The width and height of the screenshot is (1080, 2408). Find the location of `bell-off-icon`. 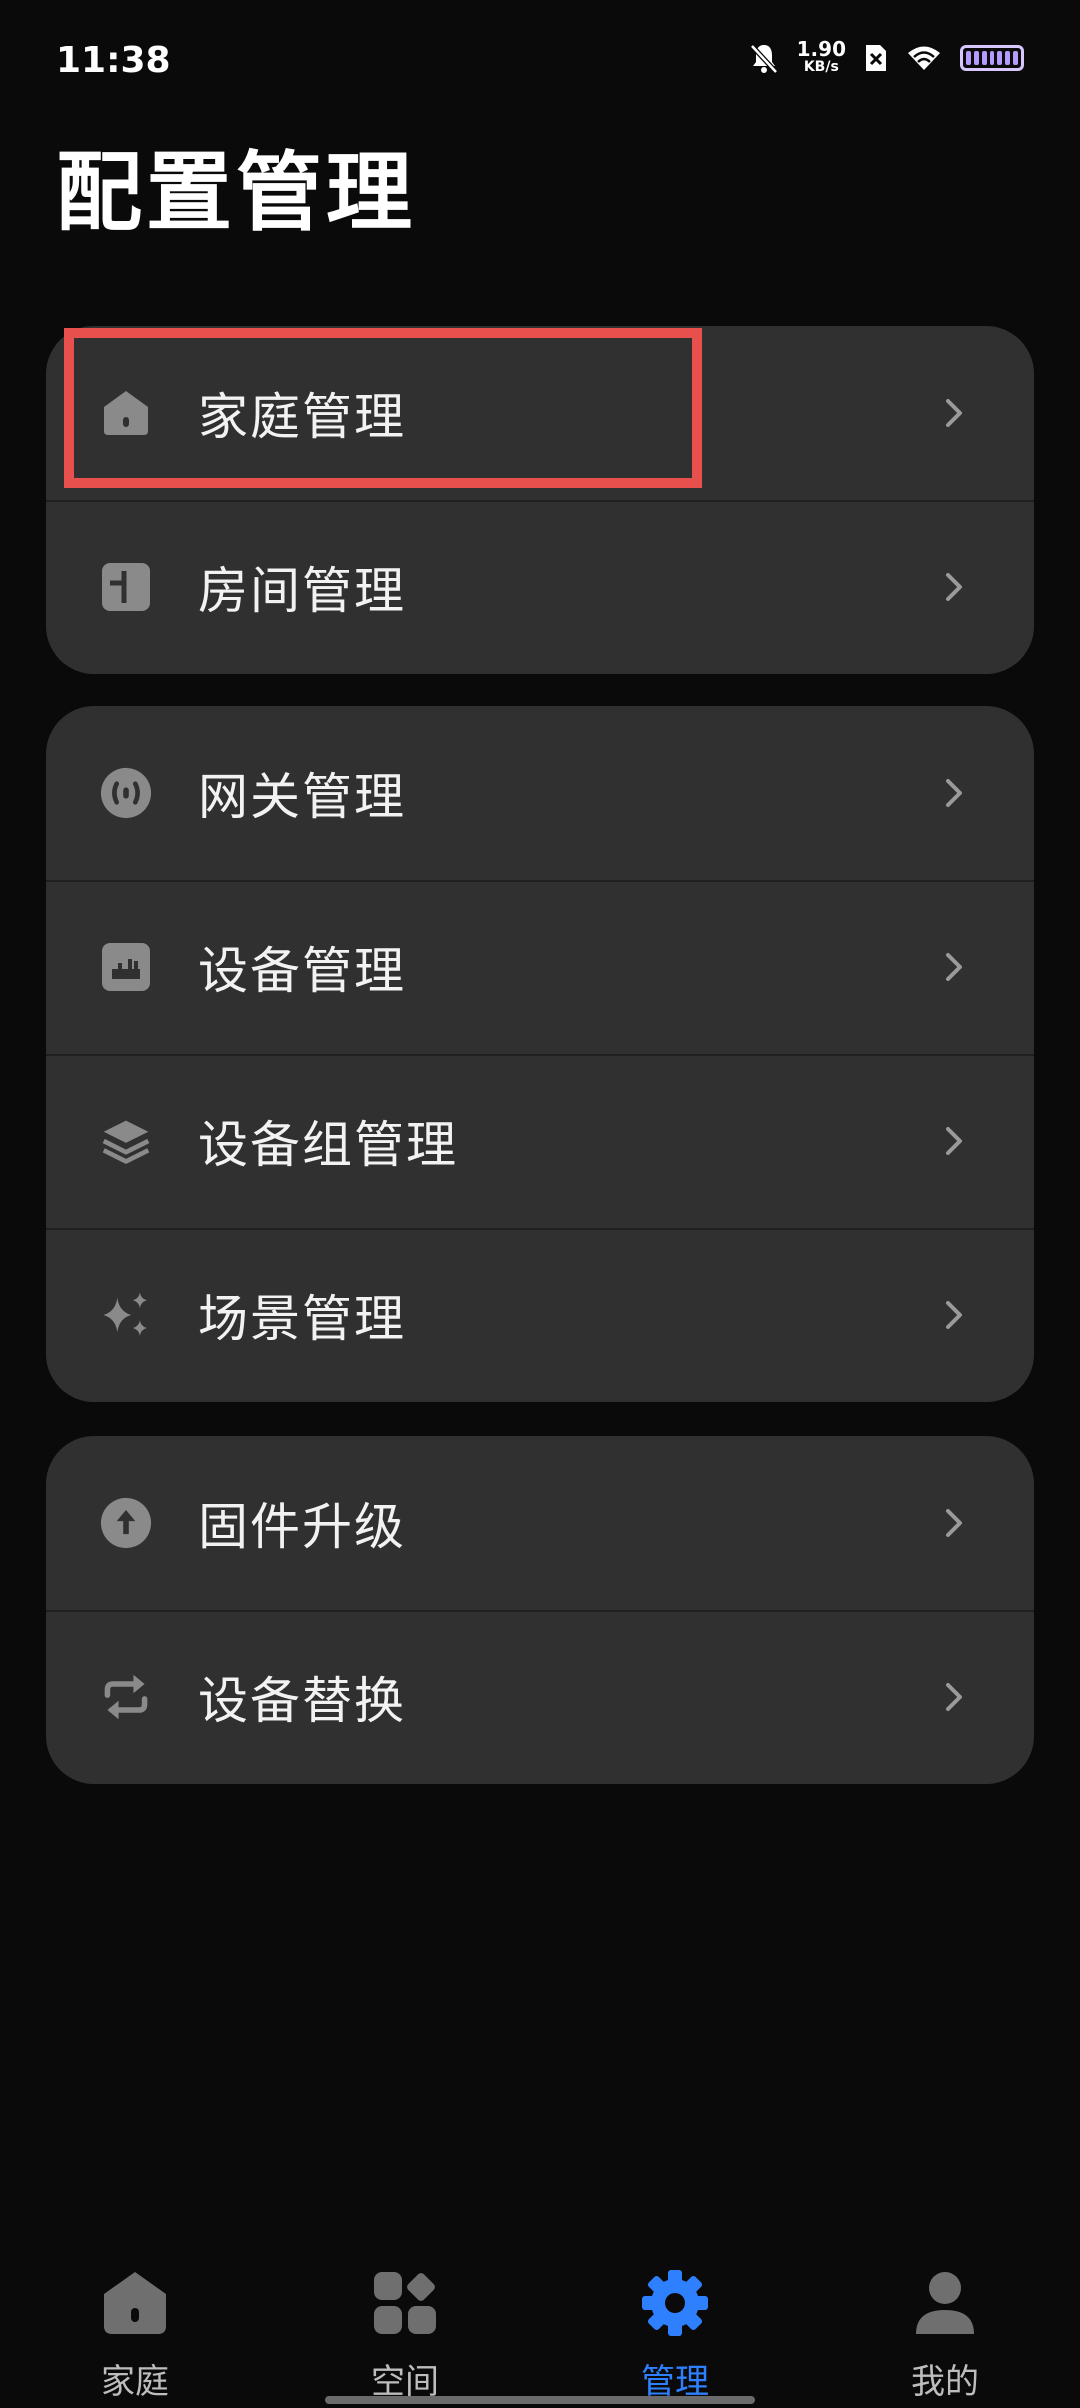

bell-off-icon is located at coordinates (763, 59).